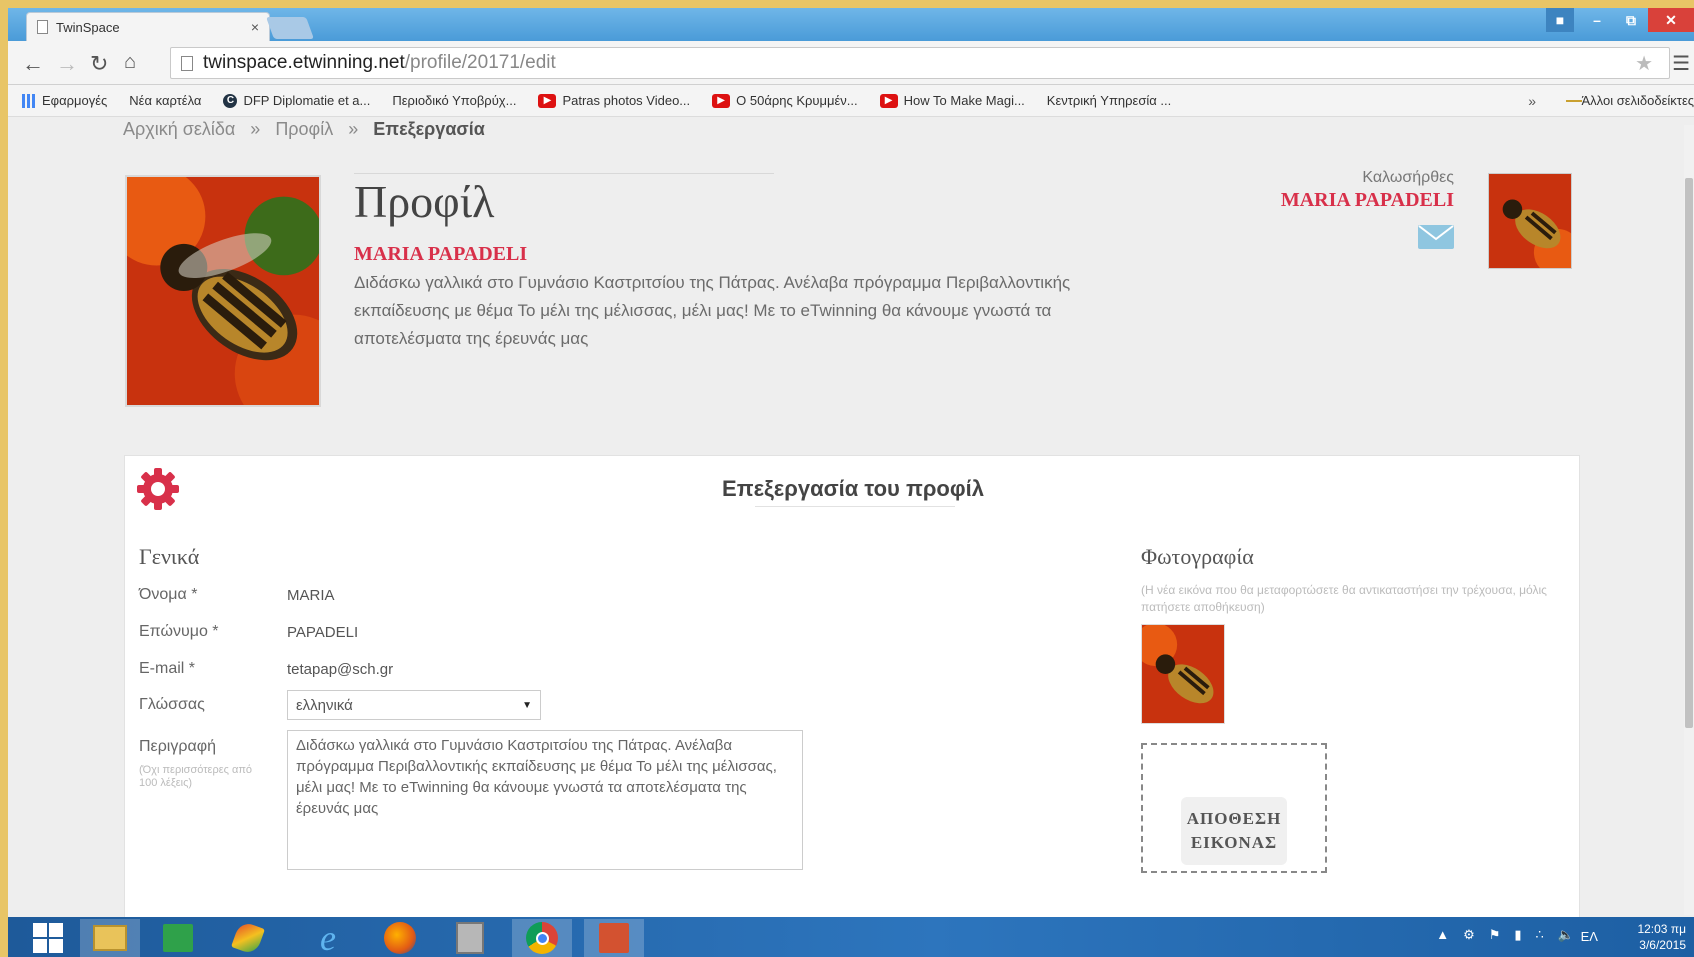 The image size is (1694, 957). I want to click on browser-tab: TwinSpace ×, so click(148, 26).